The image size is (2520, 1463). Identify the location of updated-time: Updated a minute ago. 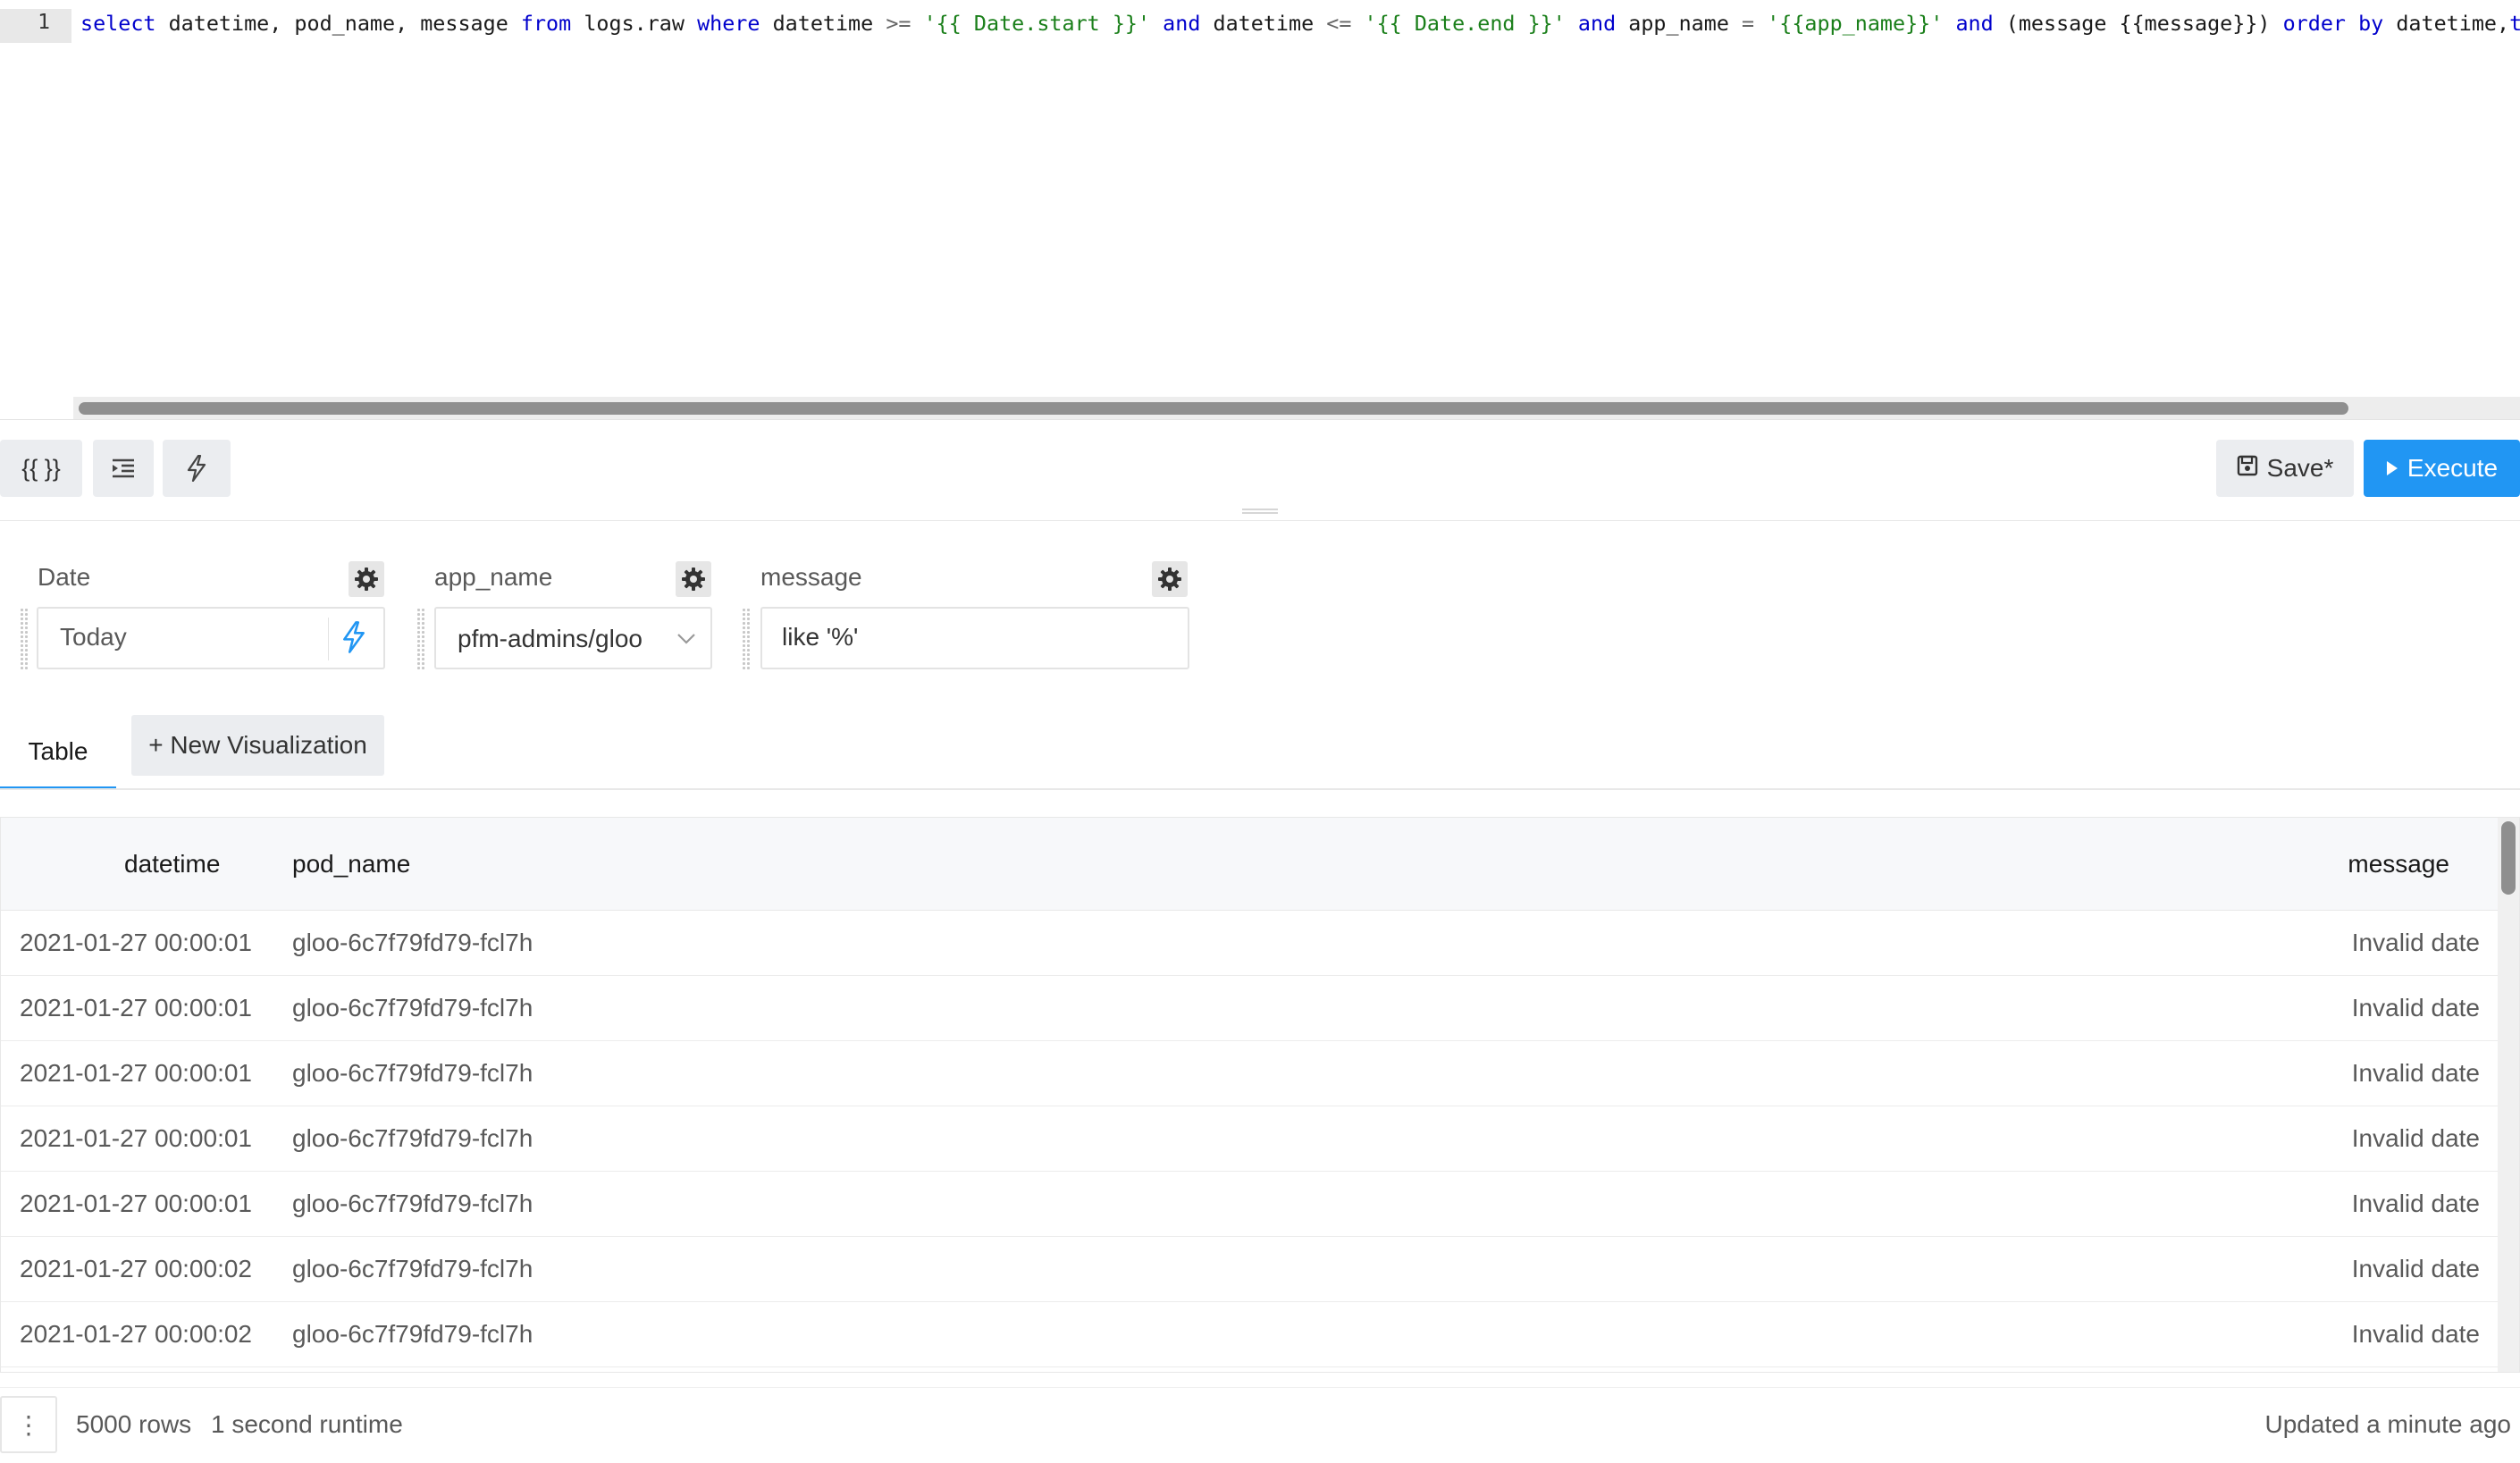
(2387, 1424).